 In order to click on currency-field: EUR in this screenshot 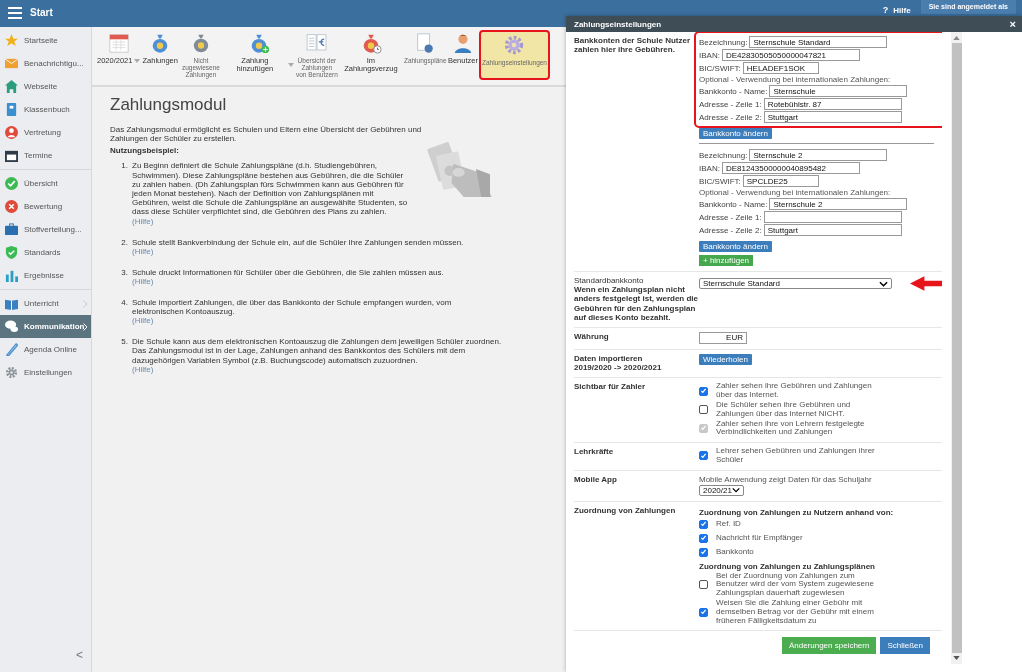, I will do `click(723, 337)`.